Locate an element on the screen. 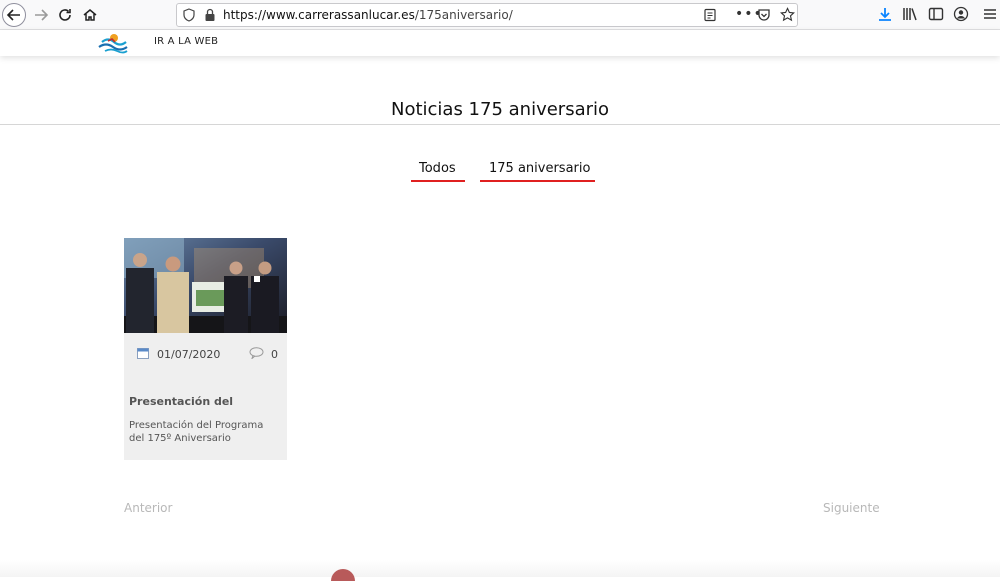 The height and width of the screenshot is (581, 1000). title-divider is located at coordinates (500, 124).